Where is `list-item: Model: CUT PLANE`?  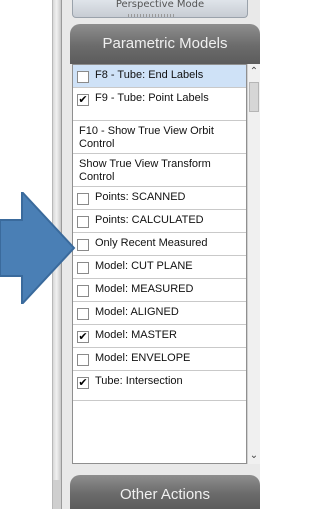 list-item: Model: CUT PLANE is located at coordinates (159, 267).